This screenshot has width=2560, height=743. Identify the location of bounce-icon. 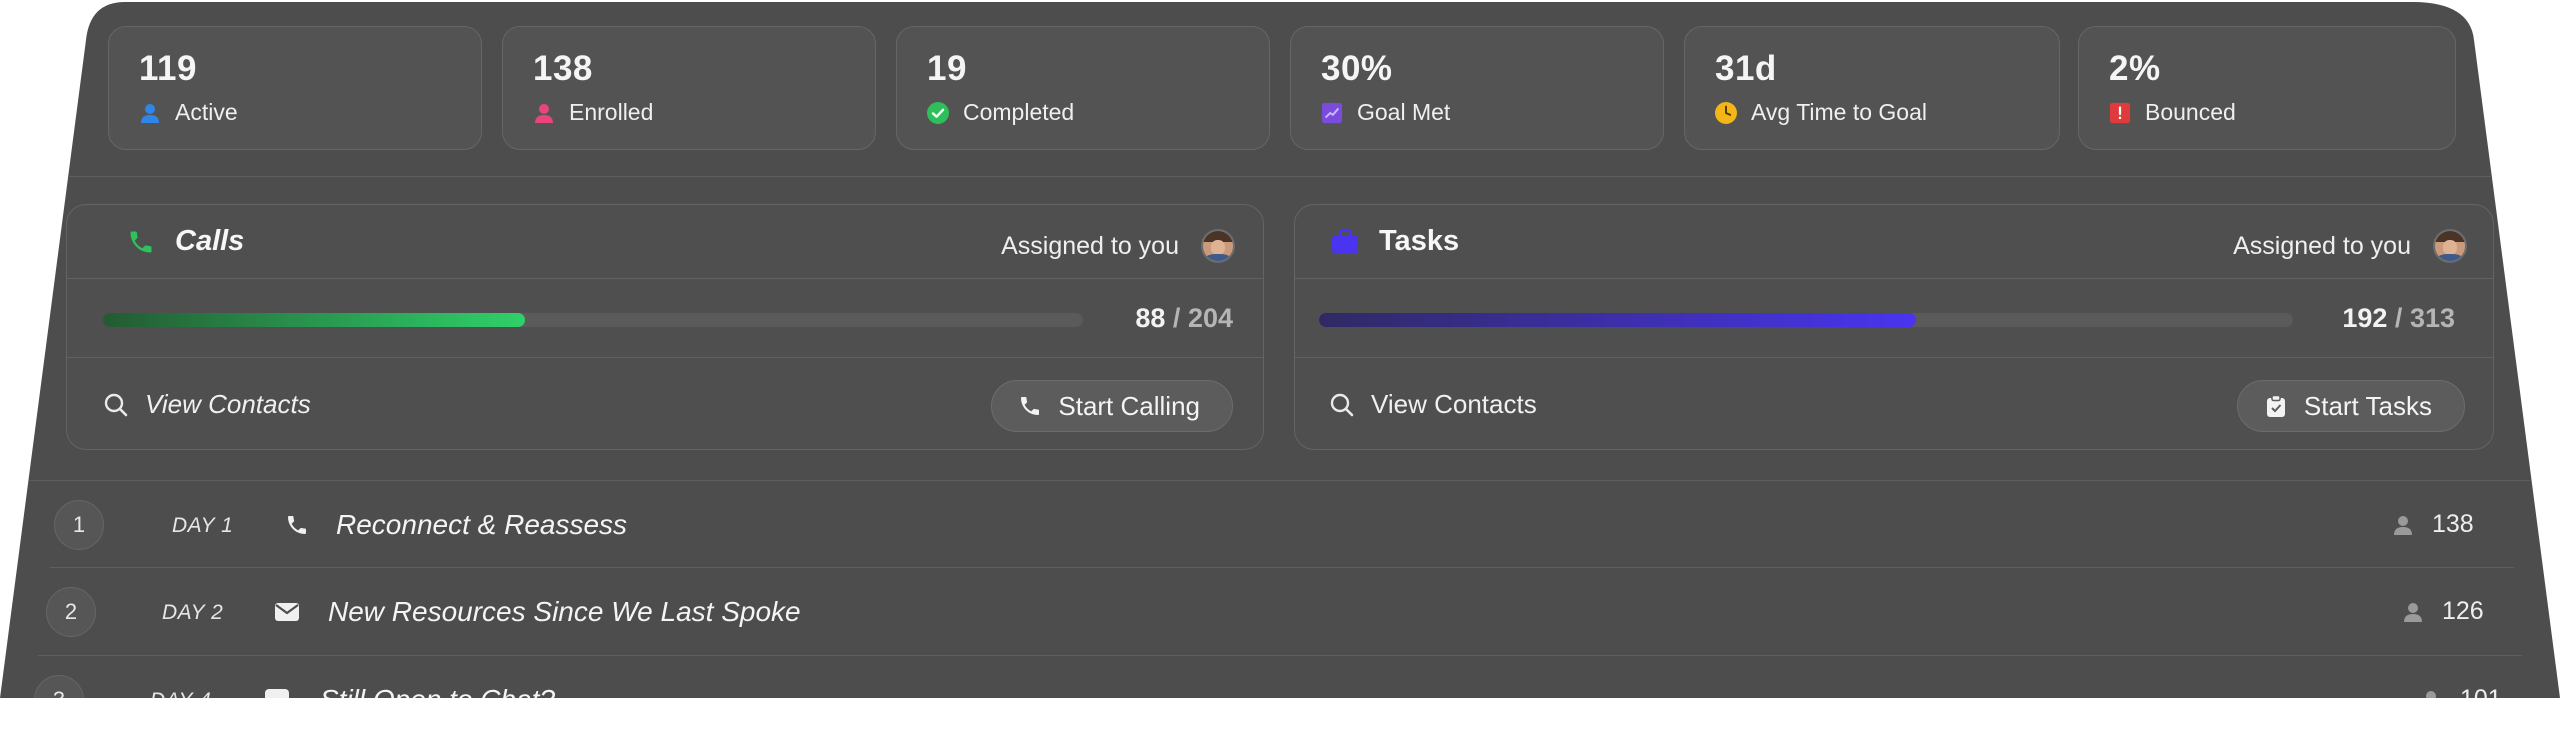
(2120, 113).